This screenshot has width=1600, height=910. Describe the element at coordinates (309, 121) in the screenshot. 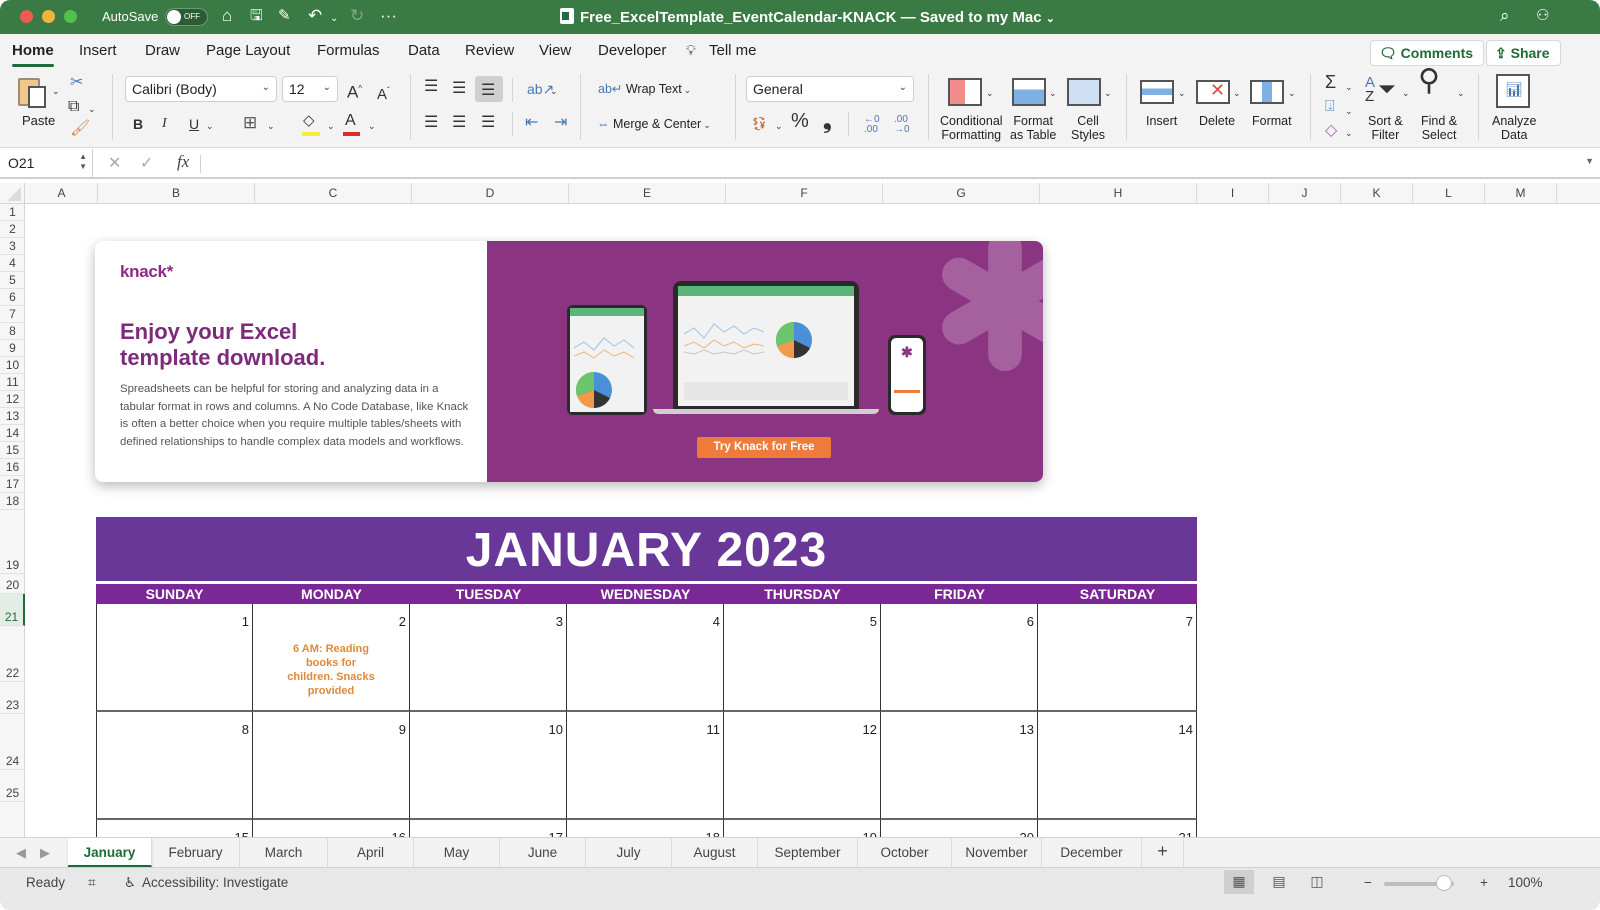

I see `fill-color-icon: ◇` at that location.